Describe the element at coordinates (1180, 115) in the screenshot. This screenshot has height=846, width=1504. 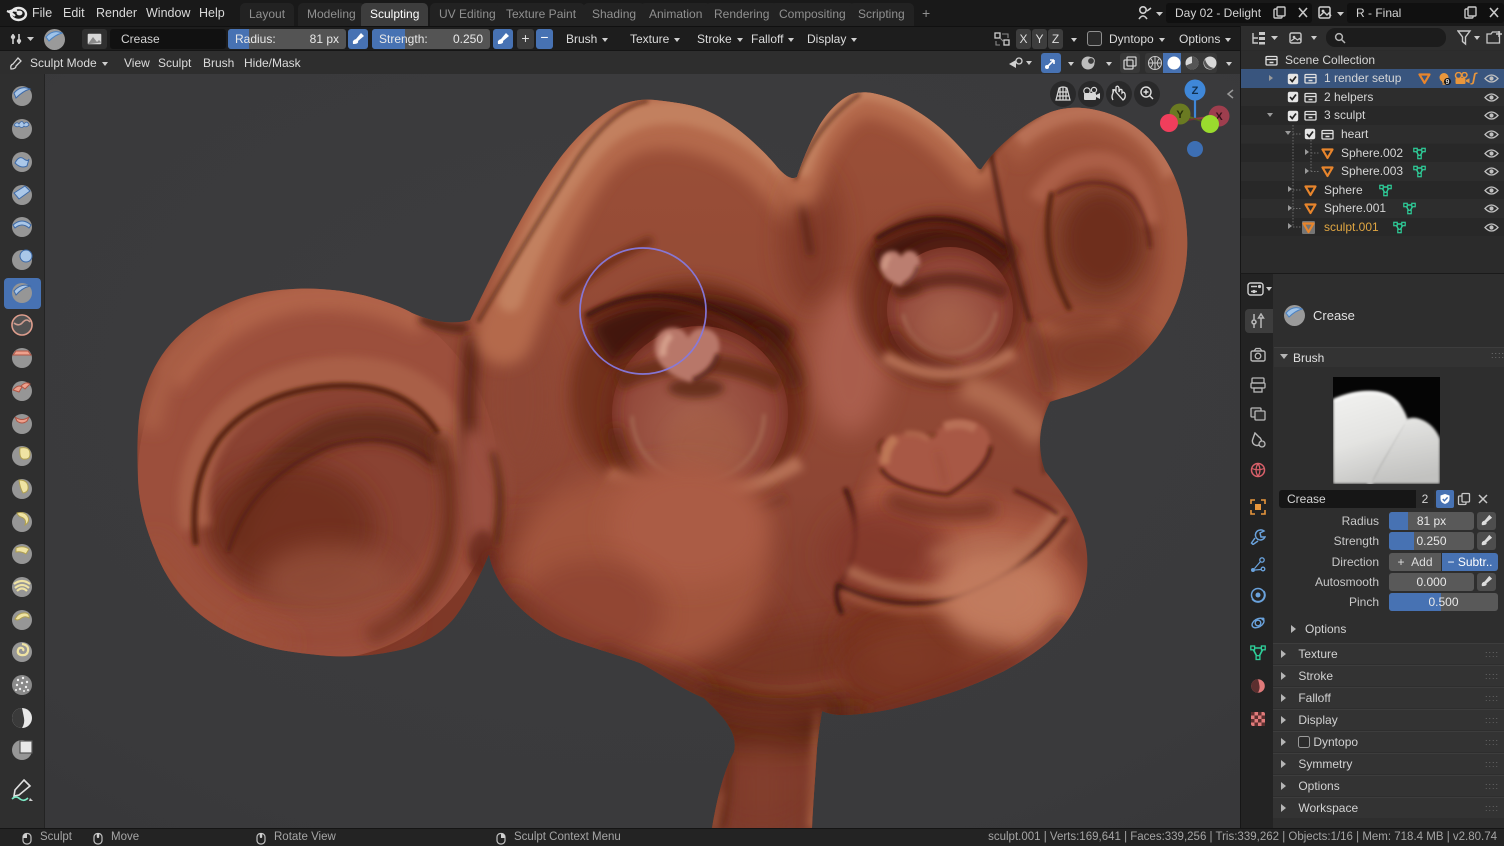
I see `svg-text: Y` at that location.